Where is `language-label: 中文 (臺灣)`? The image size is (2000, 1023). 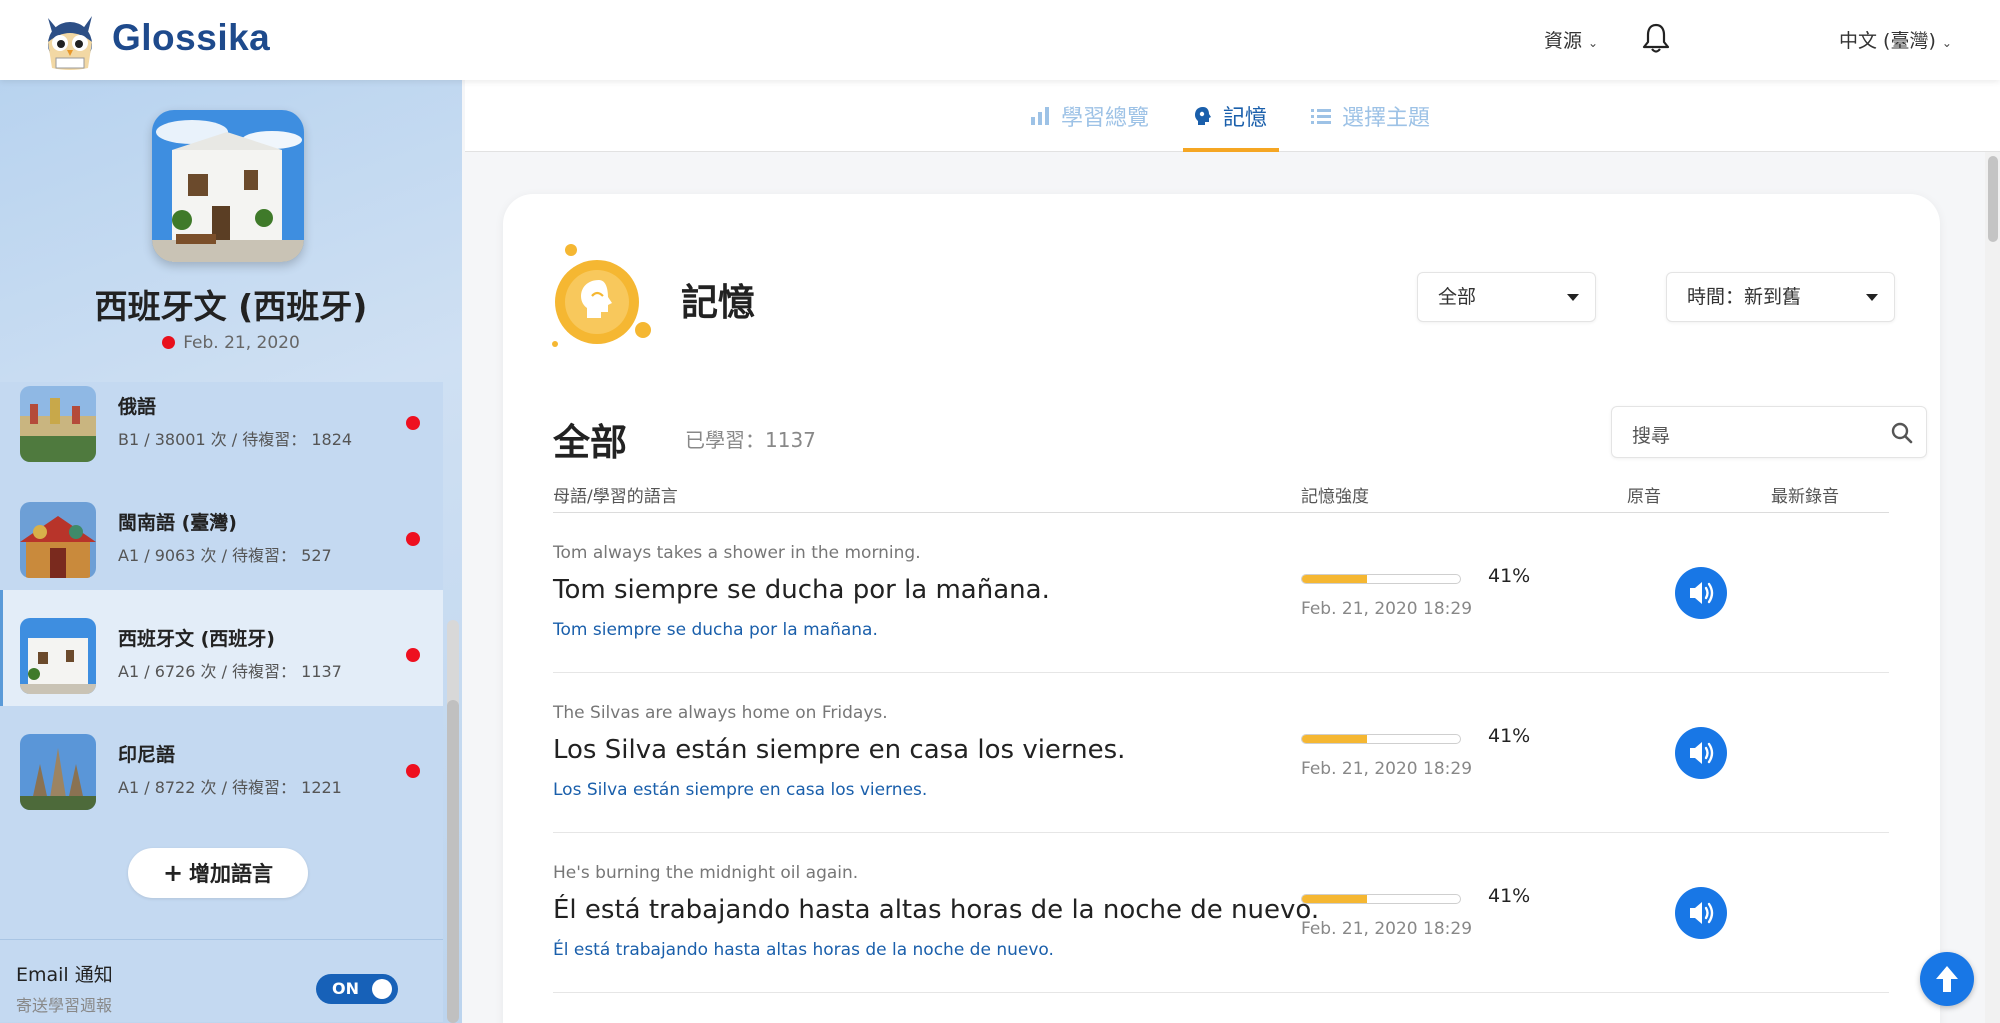 language-label: 中文 (臺灣) is located at coordinates (1887, 41).